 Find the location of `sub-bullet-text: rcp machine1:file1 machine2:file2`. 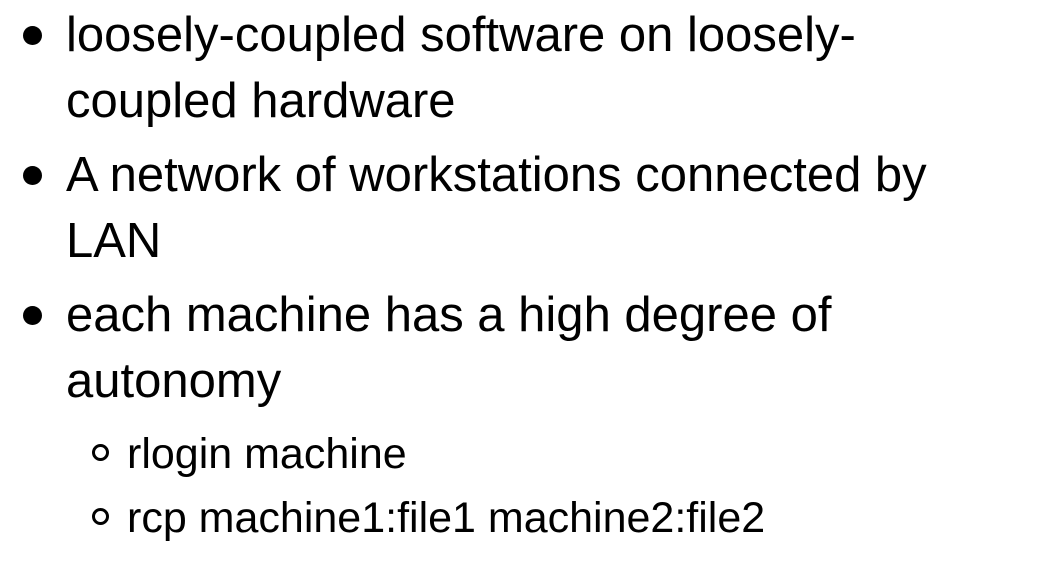

sub-bullet-text: rcp machine1:file1 machine2:file2 is located at coordinates (446, 518).